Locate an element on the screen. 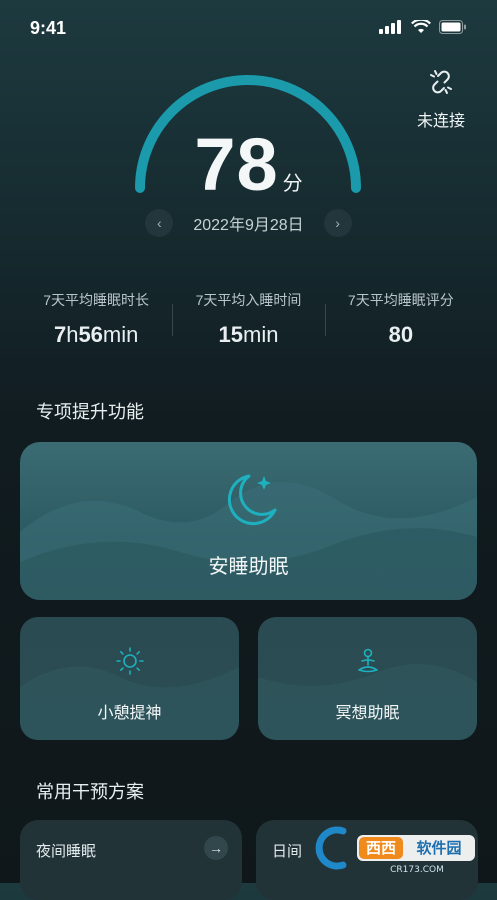  status-time: 9:41 is located at coordinates (48, 28).